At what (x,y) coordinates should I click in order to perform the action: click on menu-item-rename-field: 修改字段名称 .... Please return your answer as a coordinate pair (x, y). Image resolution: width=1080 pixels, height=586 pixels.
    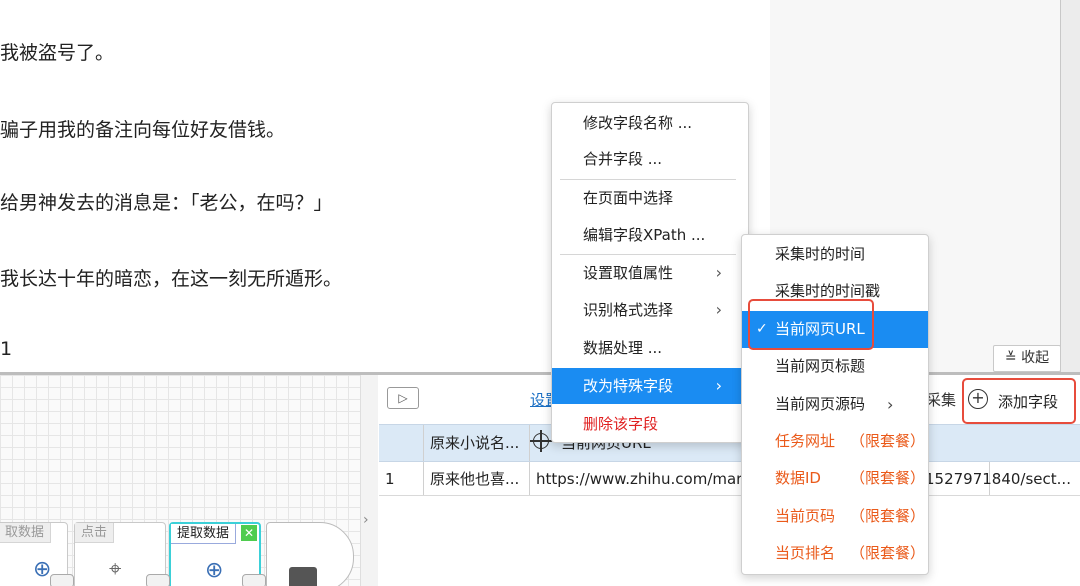
    Looking at the image, I should click on (650, 123).